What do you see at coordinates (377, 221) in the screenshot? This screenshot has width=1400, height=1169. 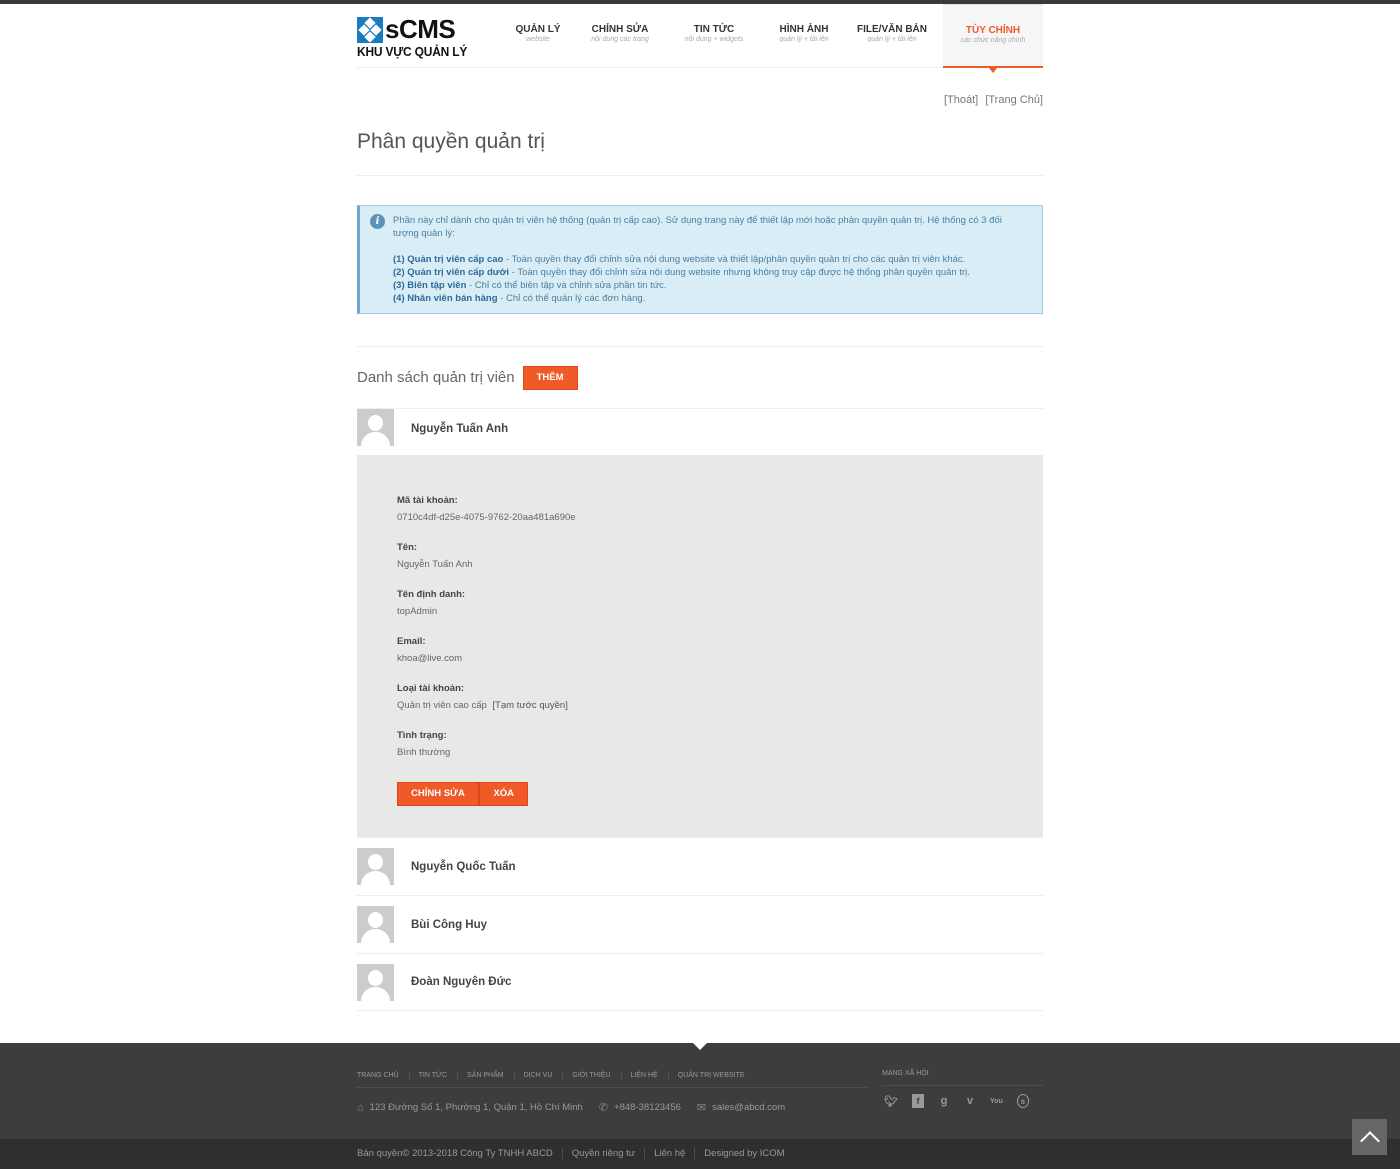 I see `info-icon: i` at bounding box center [377, 221].